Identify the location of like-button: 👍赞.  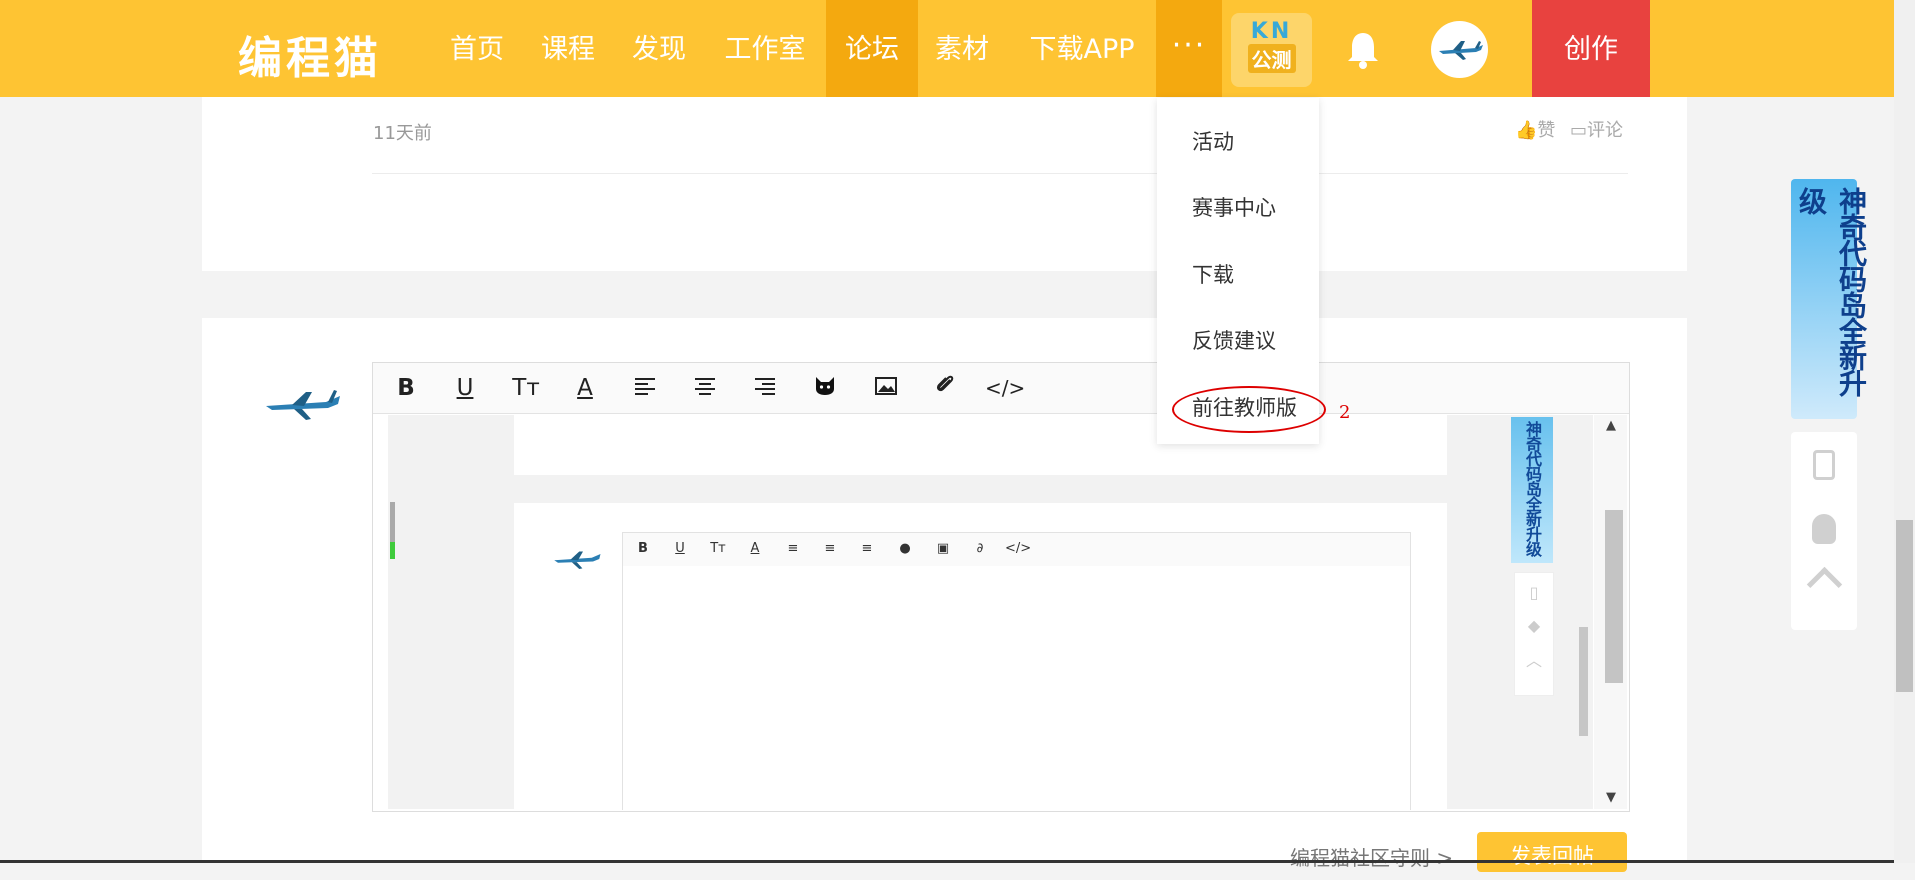
(1535, 129).